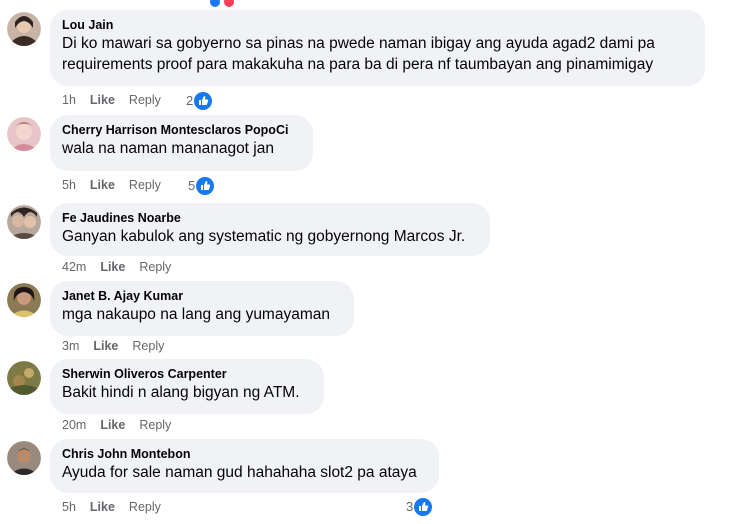 Image resolution: width=750 pixels, height=524 pixels. Describe the element at coordinates (202, 296) in the screenshot. I see `comment-author: Janet B. Ajay Kumar` at that location.